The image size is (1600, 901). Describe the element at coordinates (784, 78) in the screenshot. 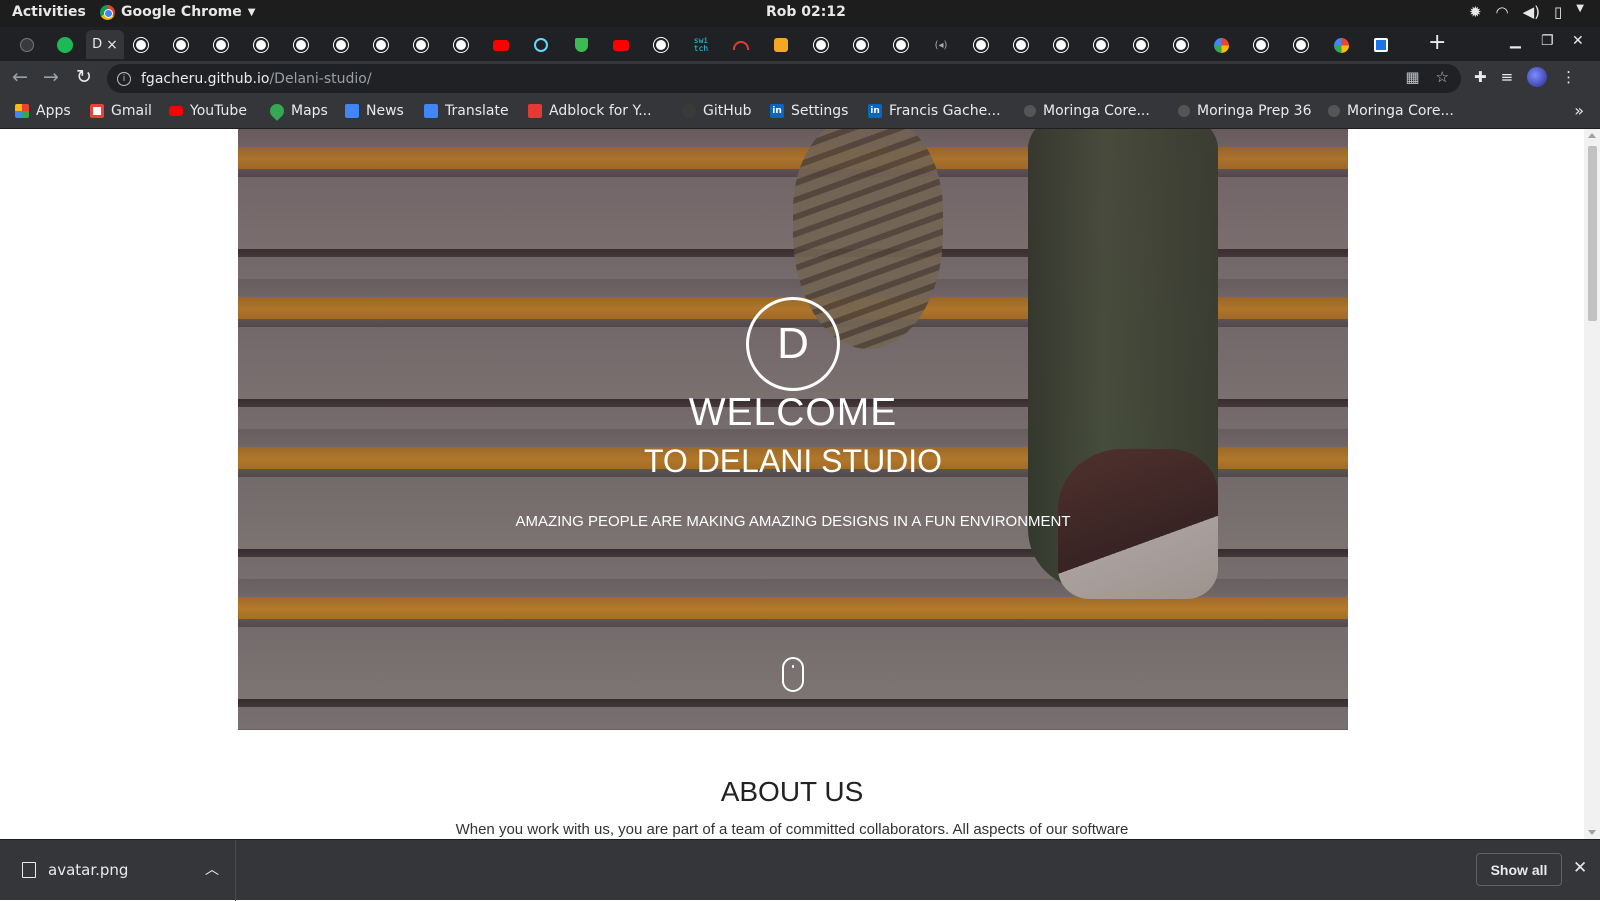

I see `address-bar: i fgacheru.github.io/Delani-studio/ ▦ ☆` at that location.